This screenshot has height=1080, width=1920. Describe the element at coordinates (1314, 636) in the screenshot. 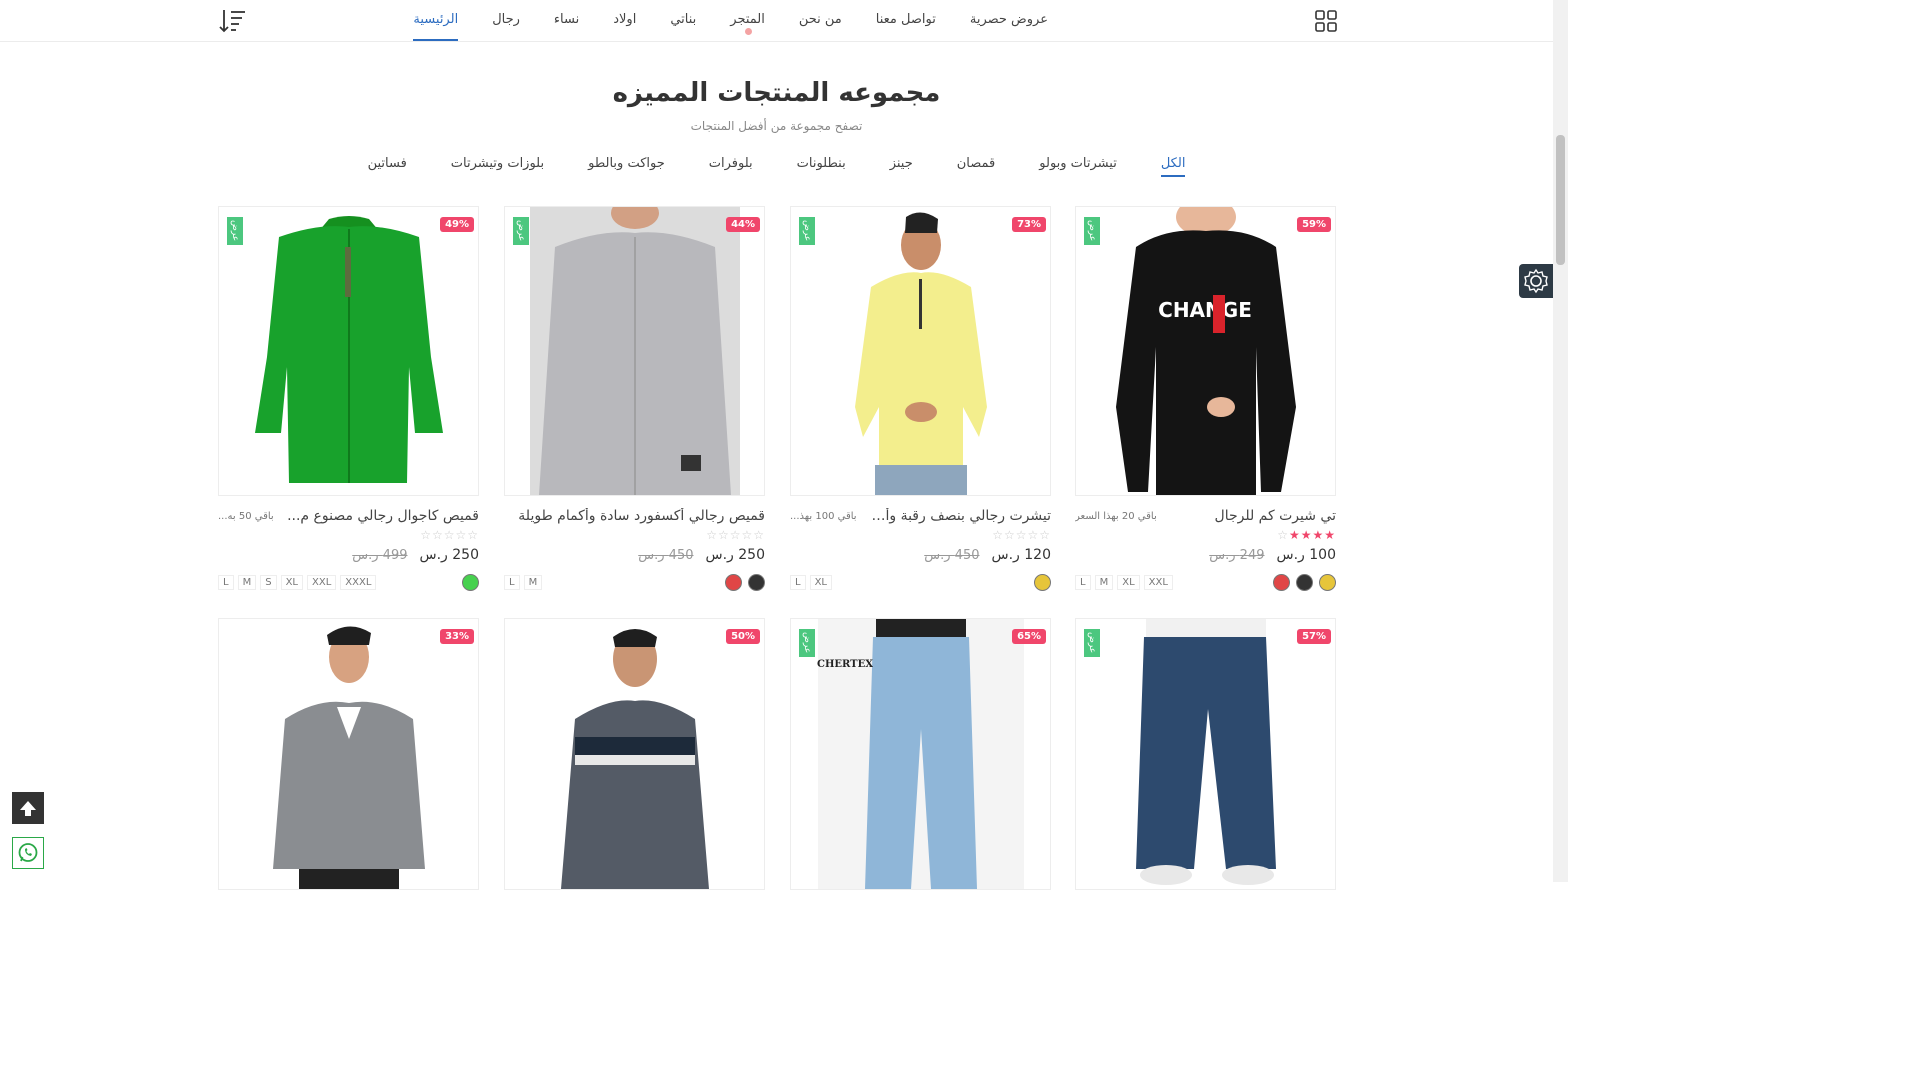

I see `discount-badge: 57%` at that location.